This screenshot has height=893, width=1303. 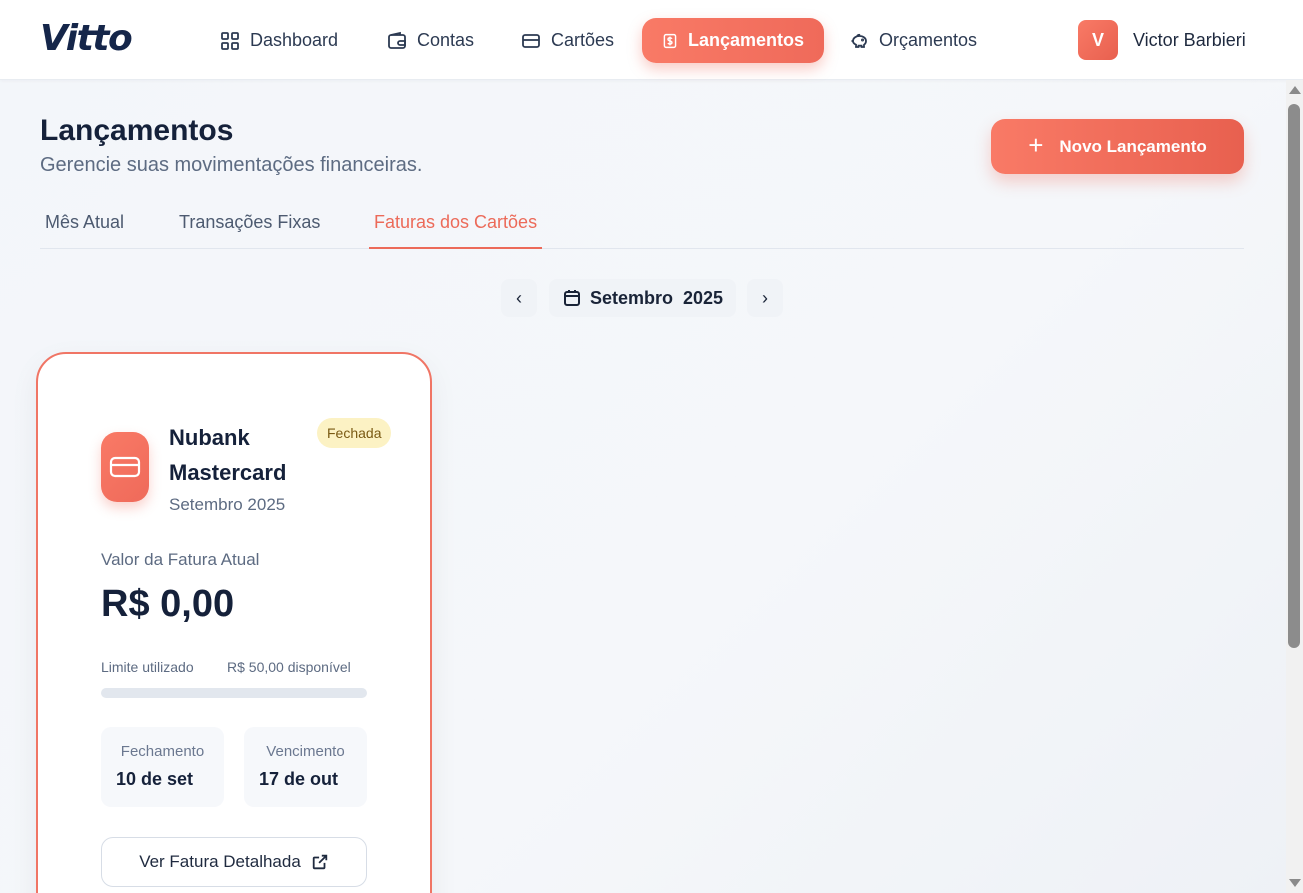 I want to click on scroll-thumb, so click(x=1294, y=376).